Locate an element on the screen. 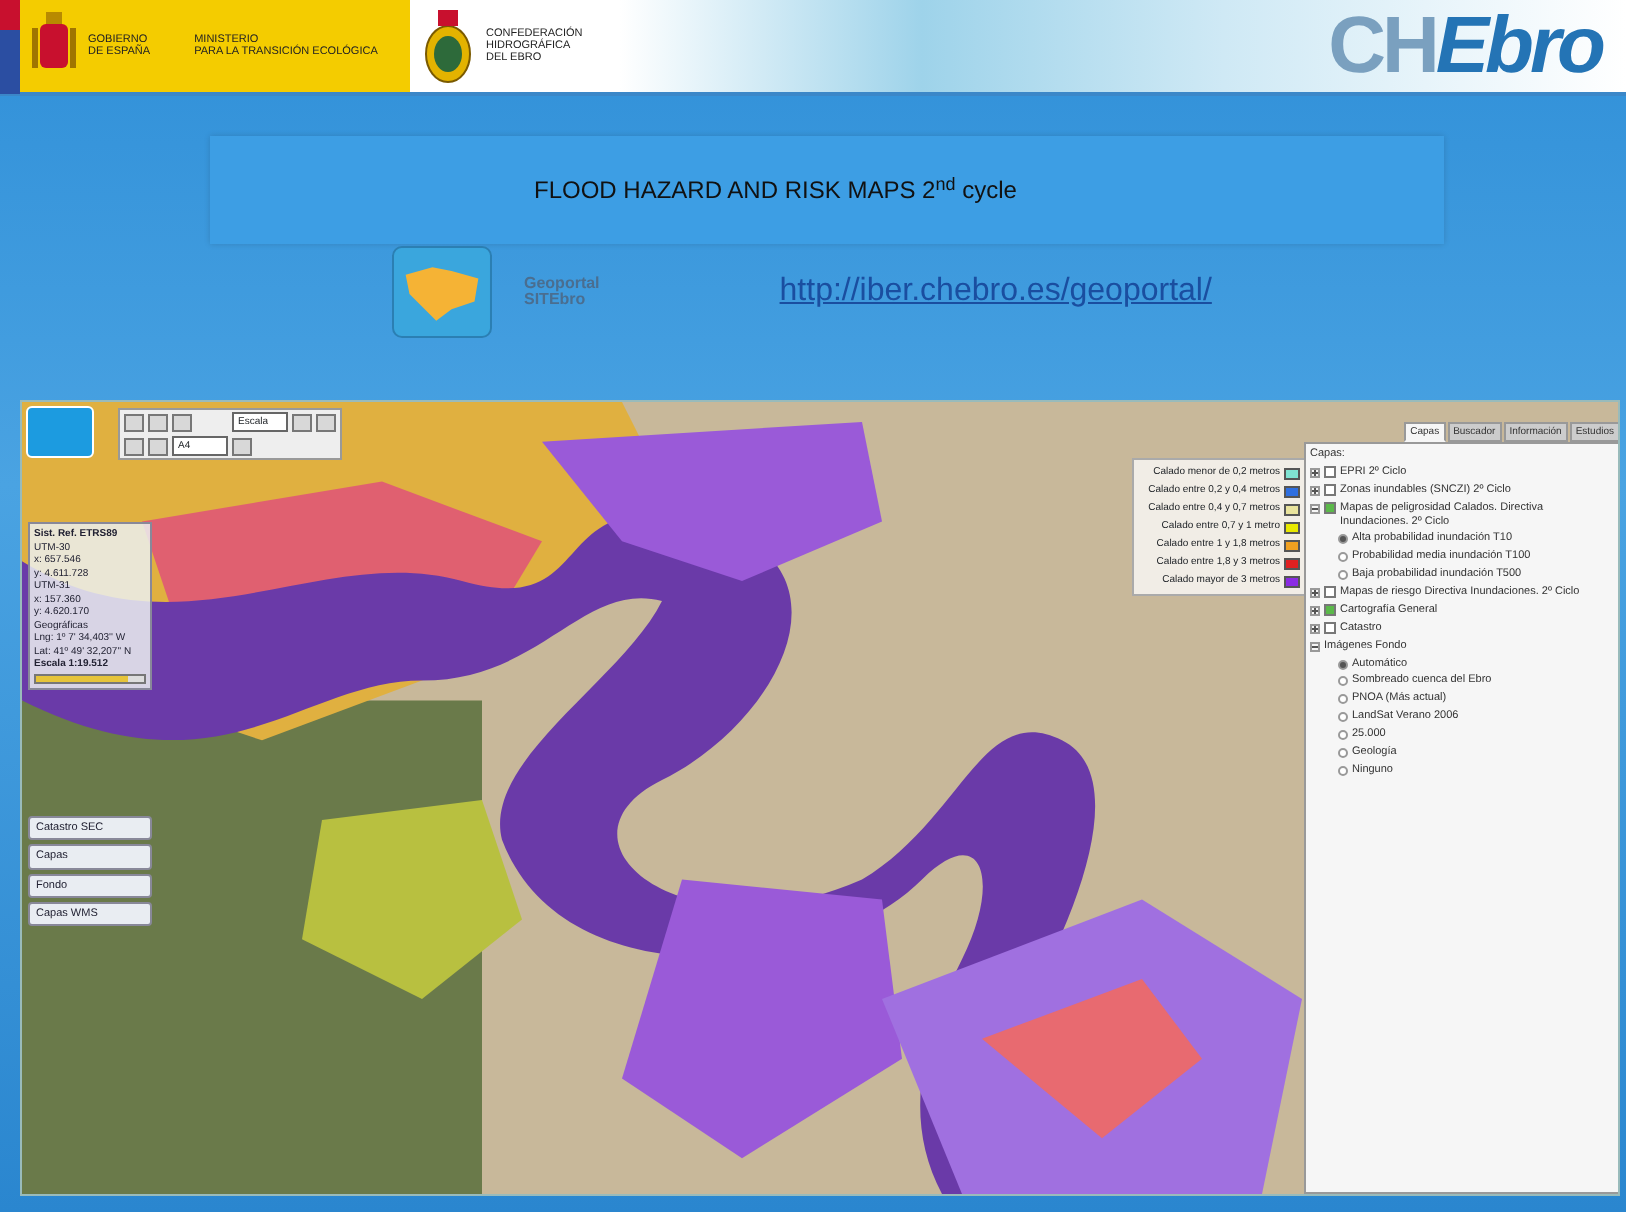  geoportal-text: Geoportal SITEbro is located at coordinates (562, 292).